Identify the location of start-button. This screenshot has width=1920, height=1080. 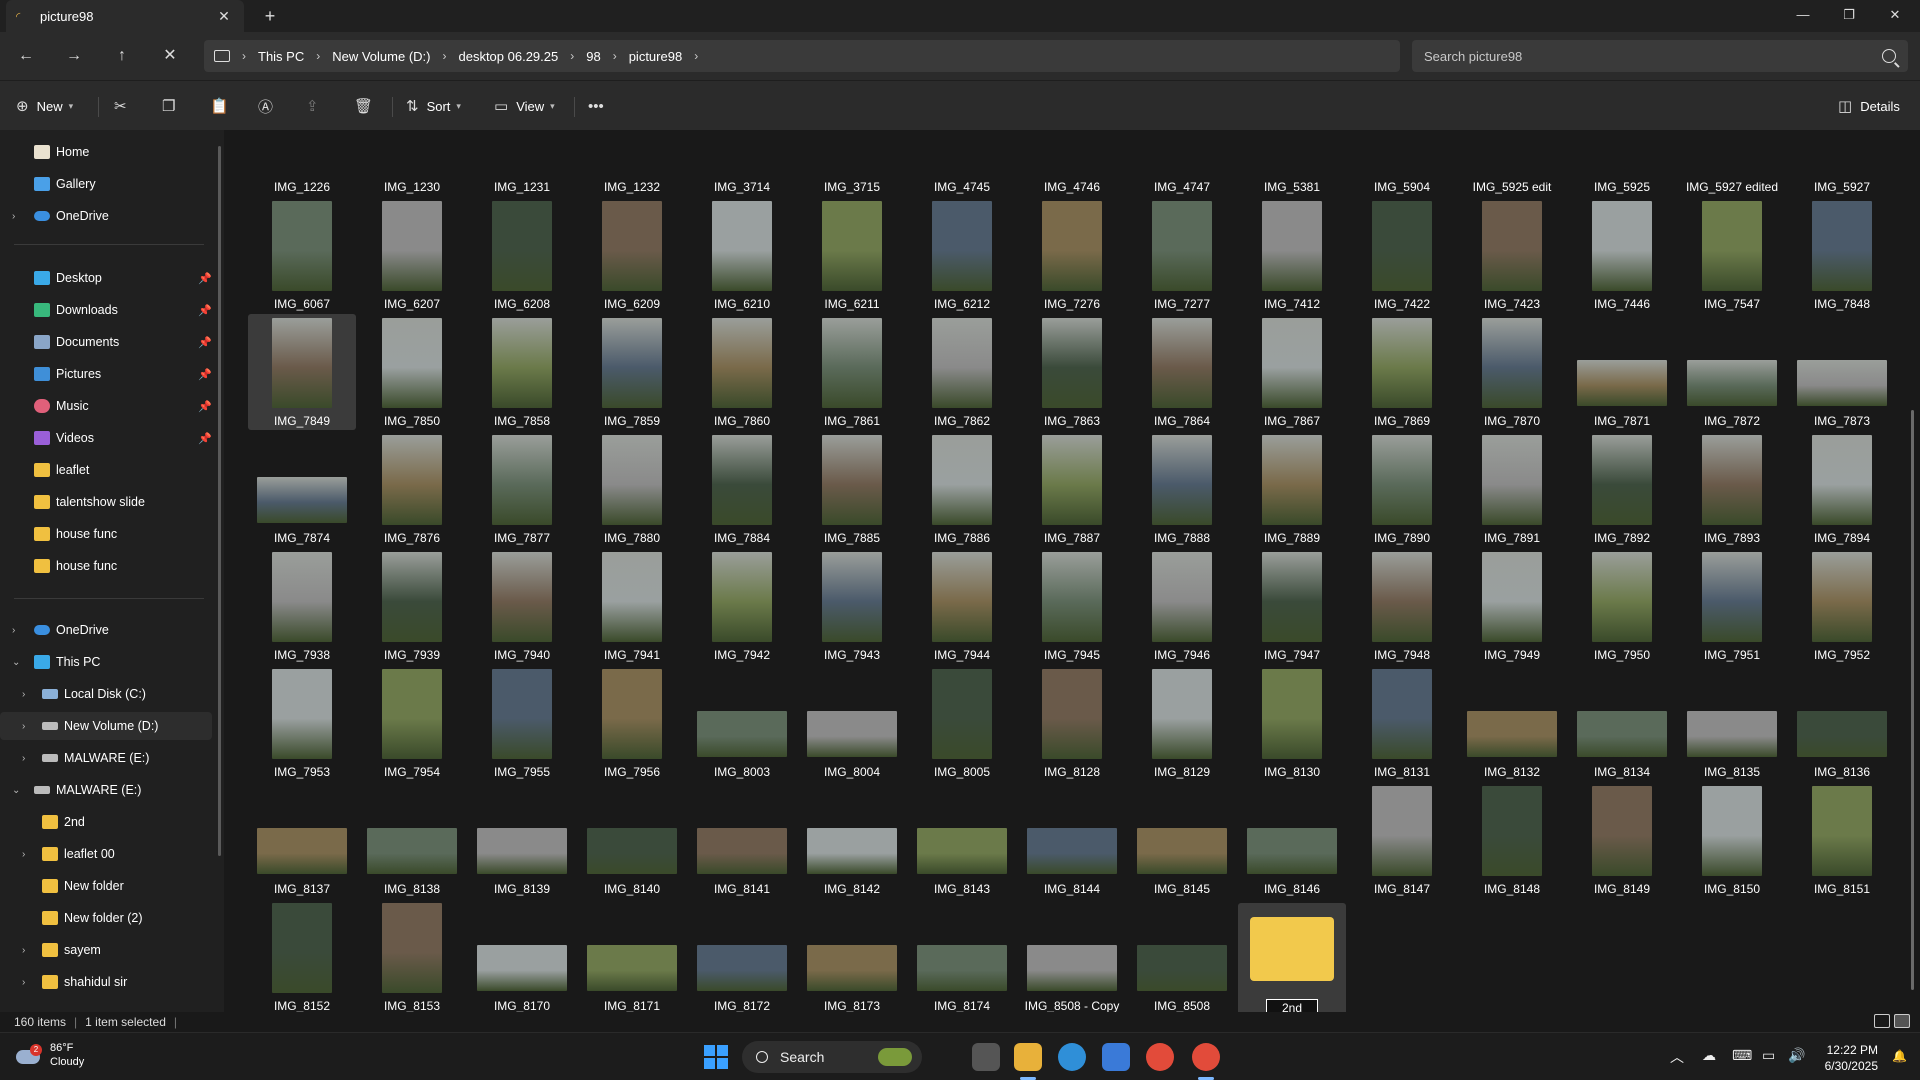
(716, 1057).